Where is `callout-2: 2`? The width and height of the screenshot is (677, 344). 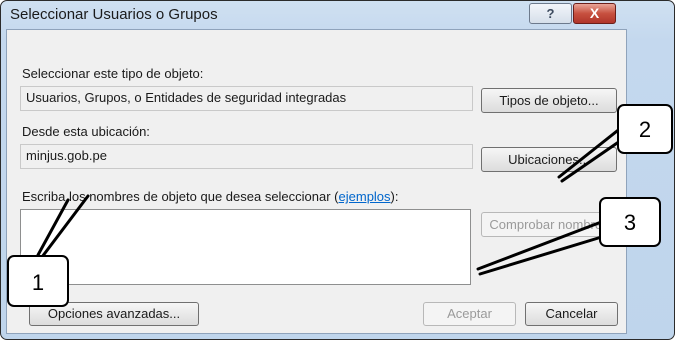 callout-2: 2 is located at coordinates (645, 129).